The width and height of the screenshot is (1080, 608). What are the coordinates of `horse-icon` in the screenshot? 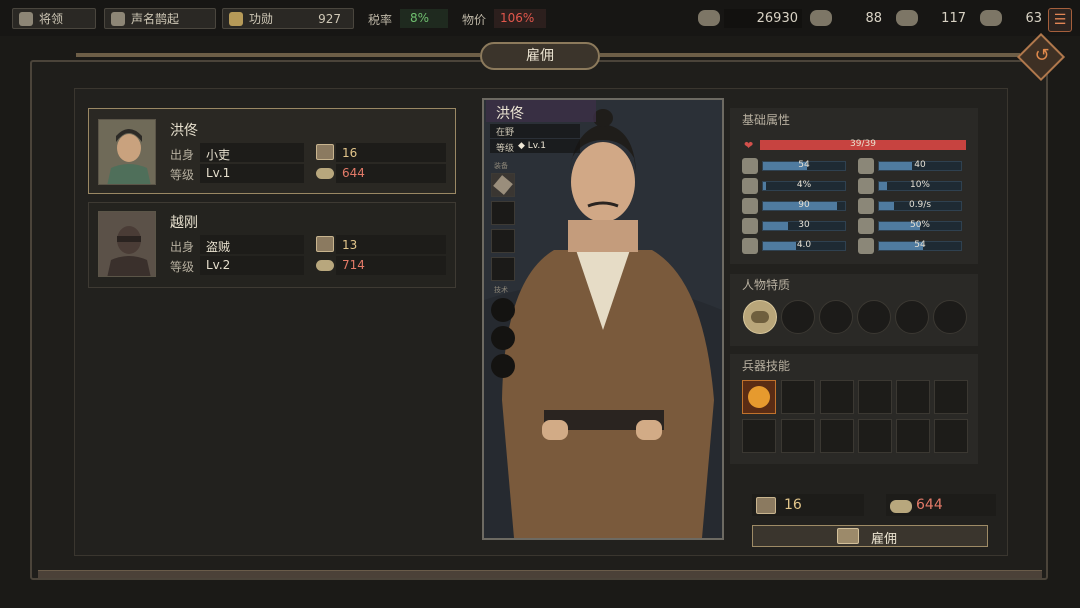 It's located at (821, 18).